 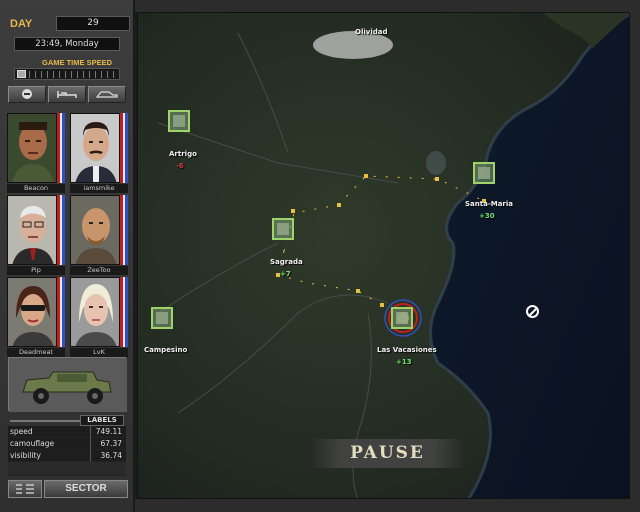 What do you see at coordinates (77, 62) in the screenshot?
I see `game-time-speed-label: GAME TIME SPEED` at bounding box center [77, 62].